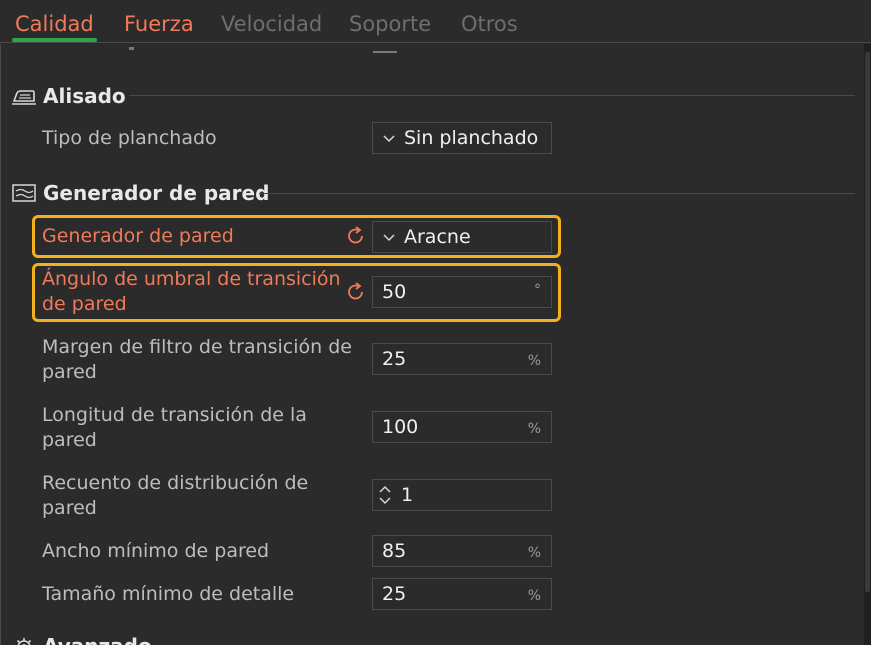 The height and width of the screenshot is (645, 871). What do you see at coordinates (534, 361) in the screenshot?
I see `filter-margin-unit: %` at bounding box center [534, 361].